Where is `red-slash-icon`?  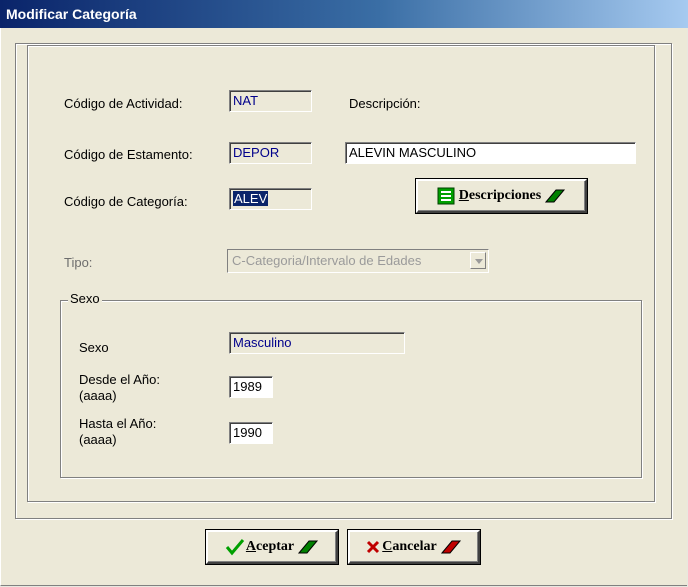 red-slash-icon is located at coordinates (450, 547).